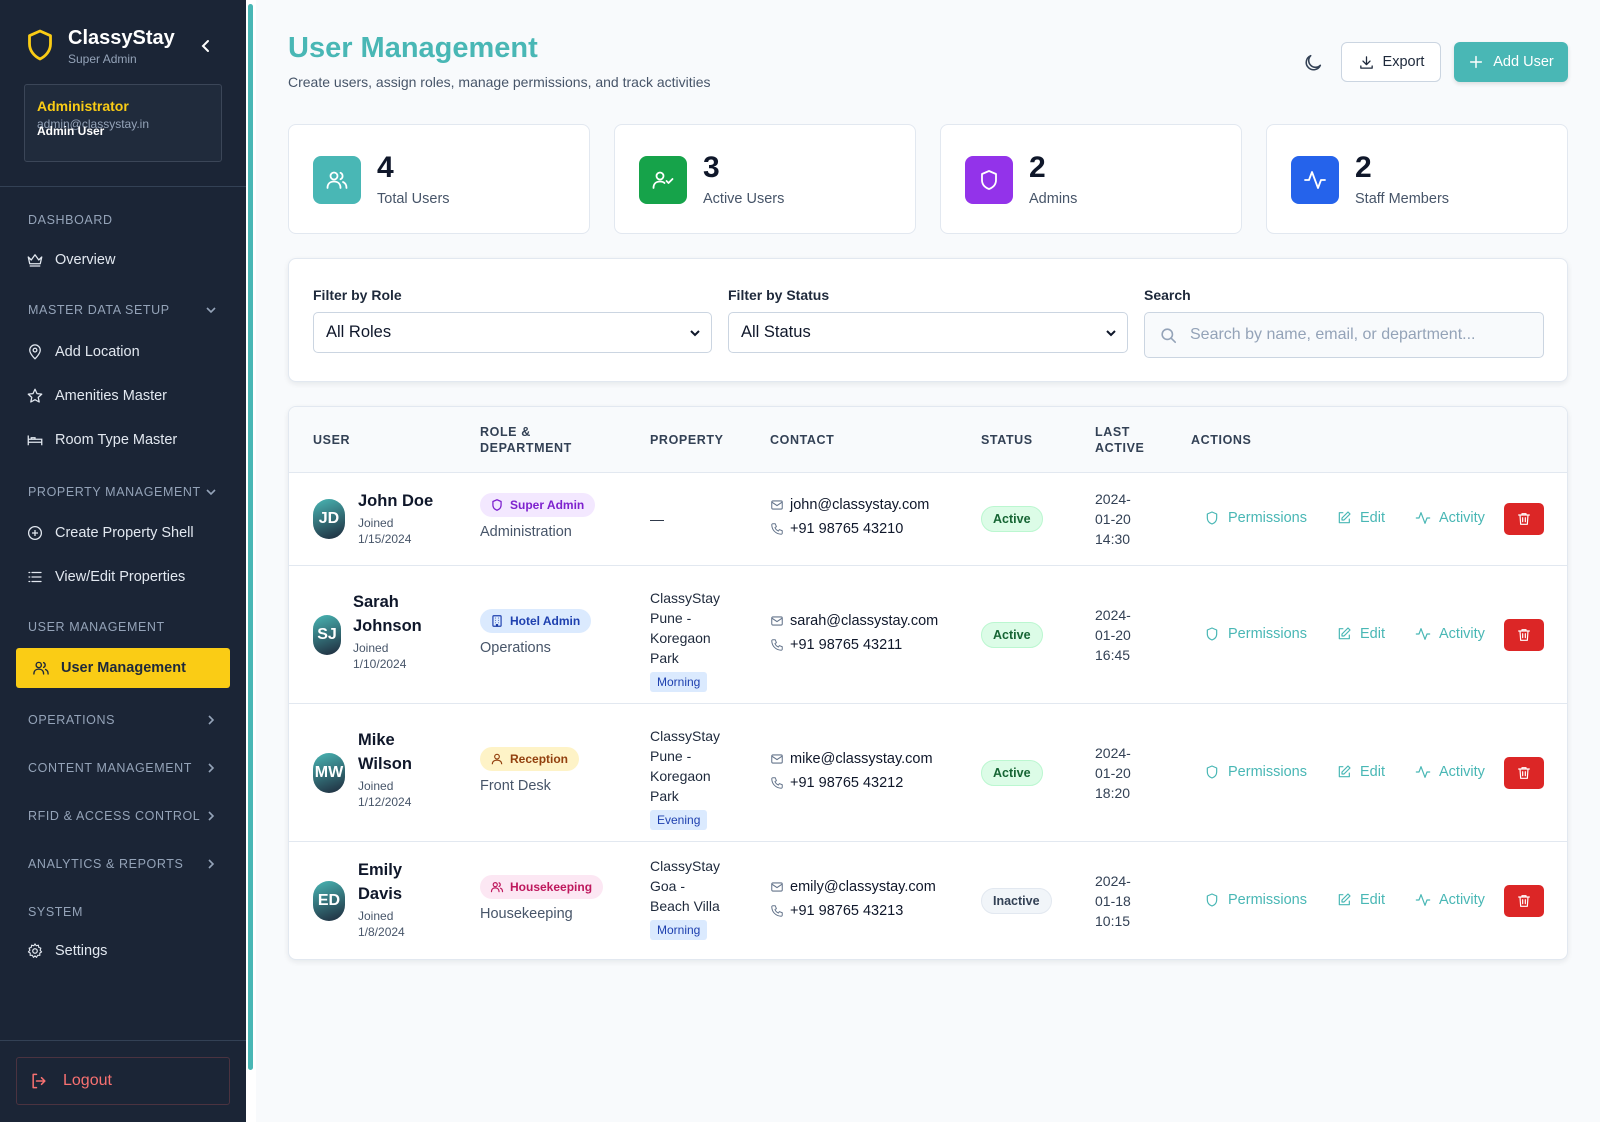  What do you see at coordinates (35, 440) in the screenshot?
I see `bed-icon` at bounding box center [35, 440].